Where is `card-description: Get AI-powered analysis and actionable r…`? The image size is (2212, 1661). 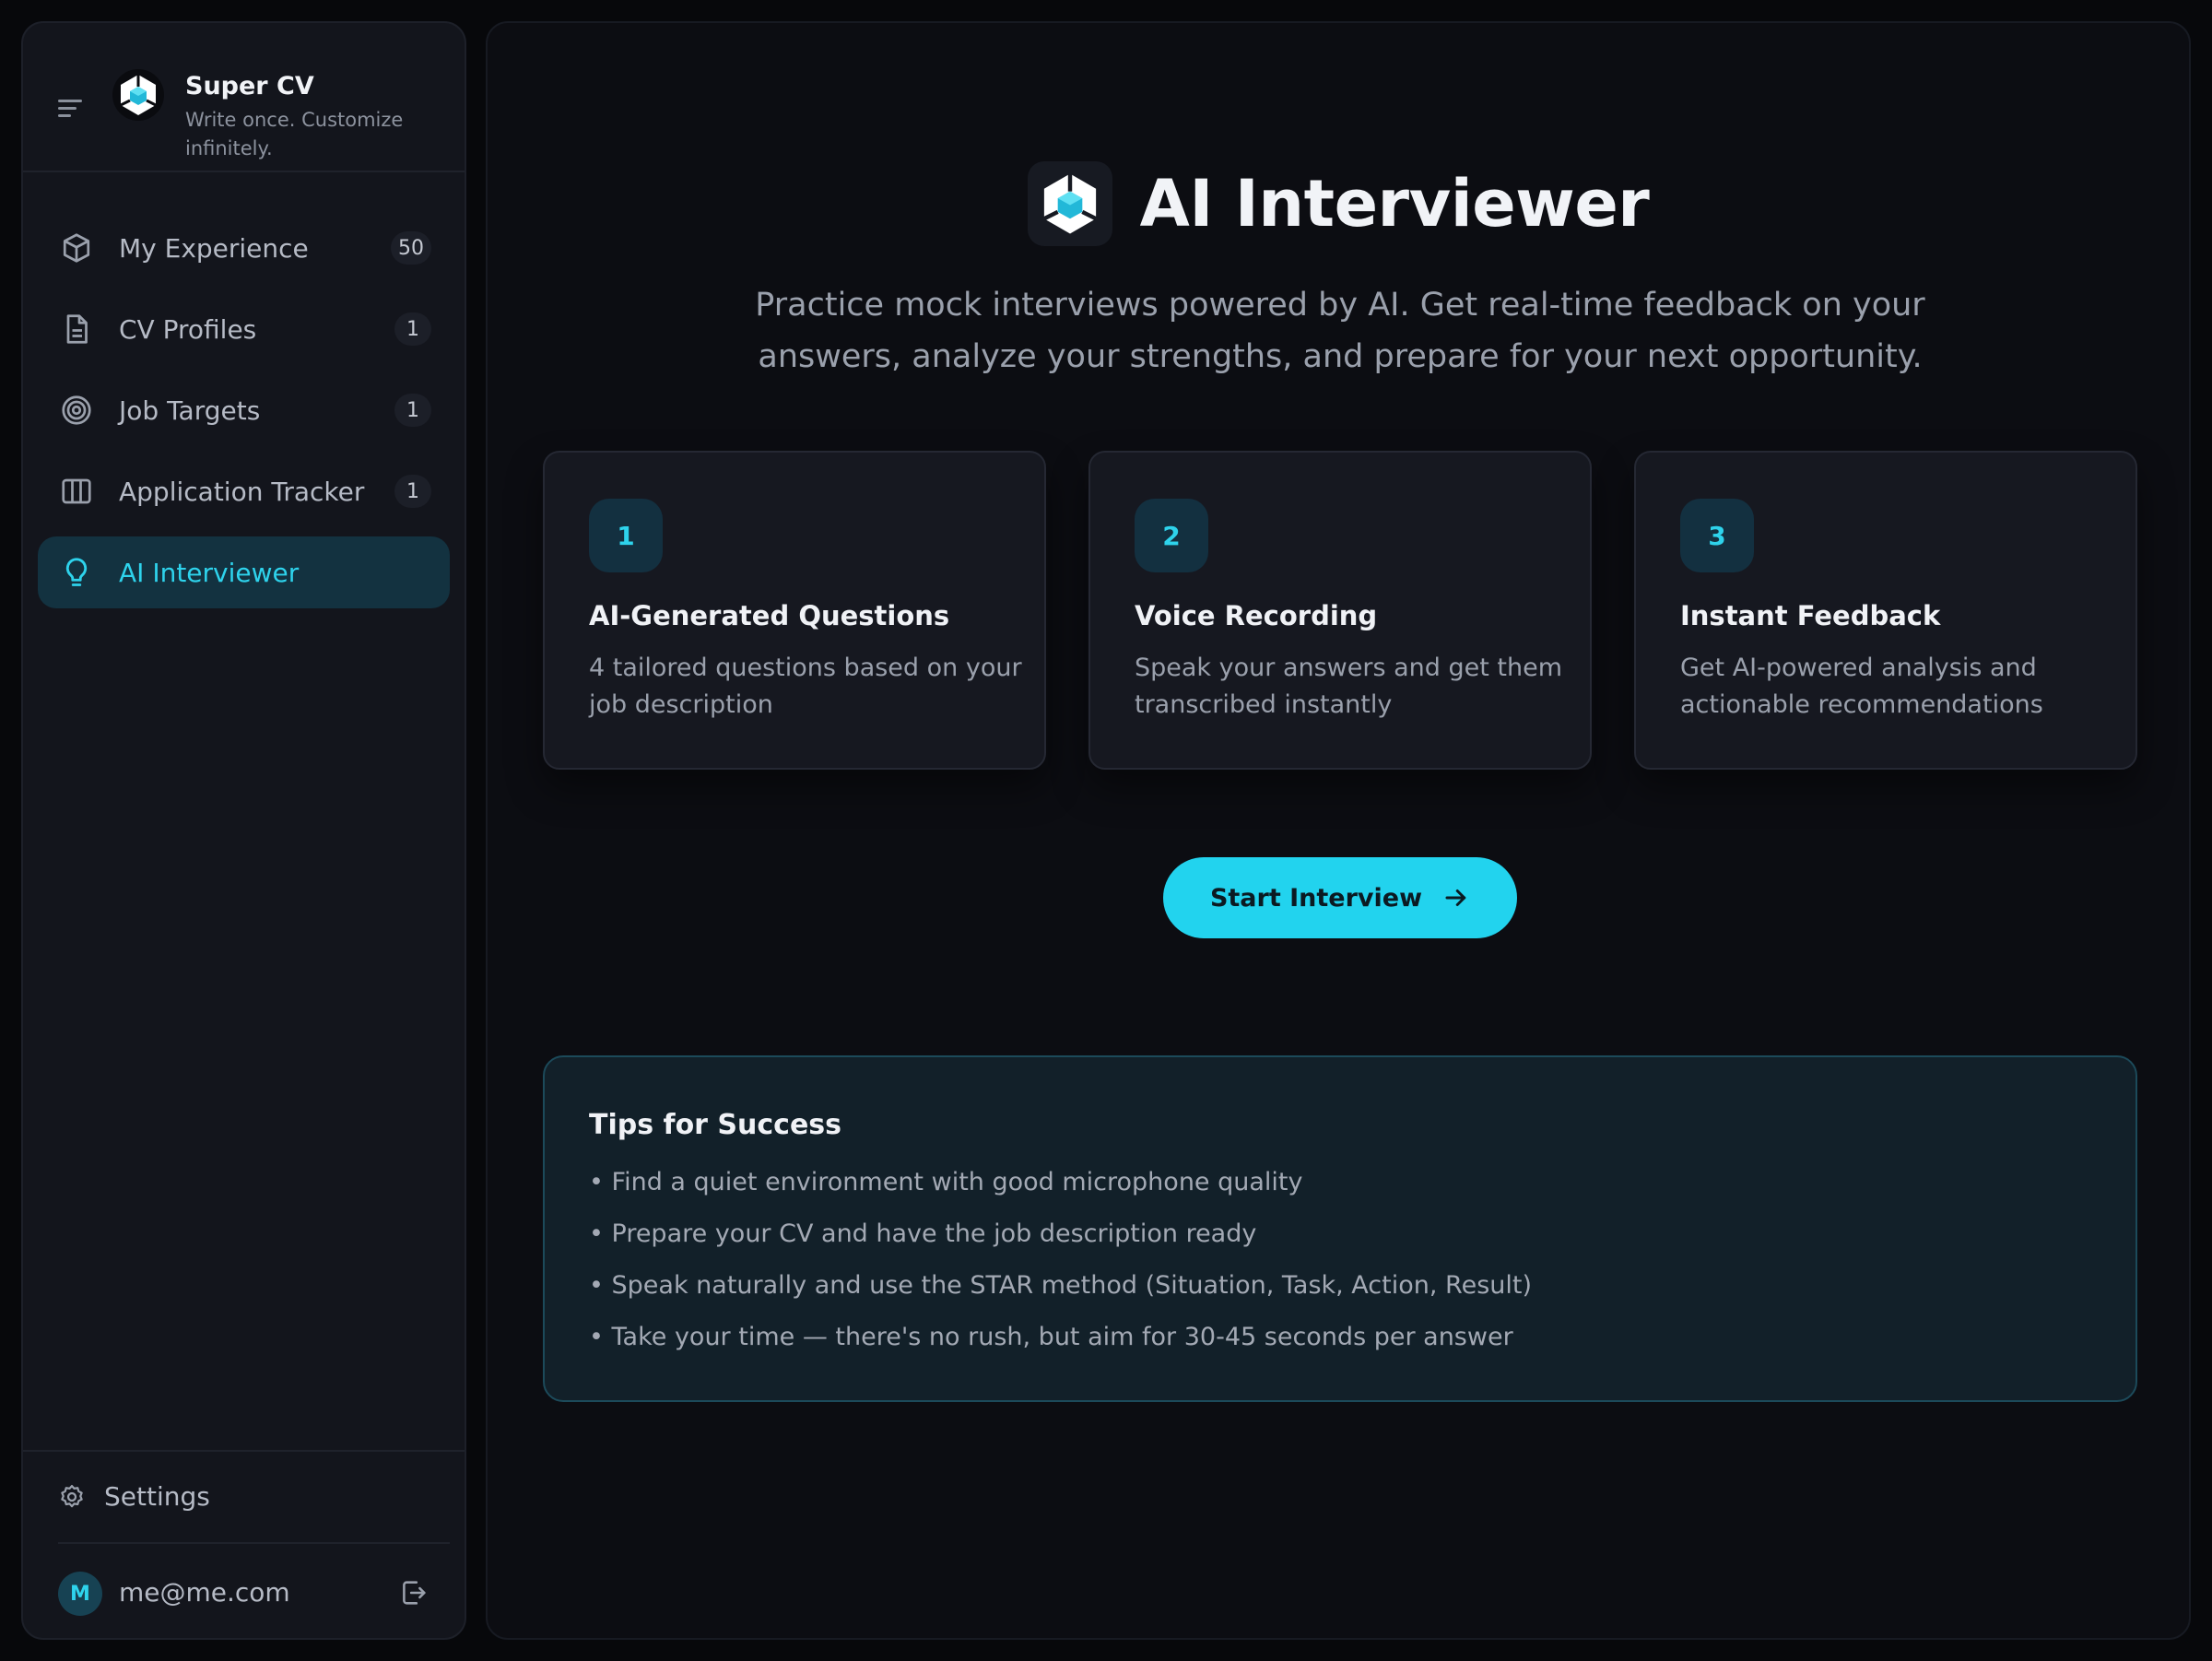
card-description: Get AI-powered analysis and actionable r… is located at coordinates (1861, 687).